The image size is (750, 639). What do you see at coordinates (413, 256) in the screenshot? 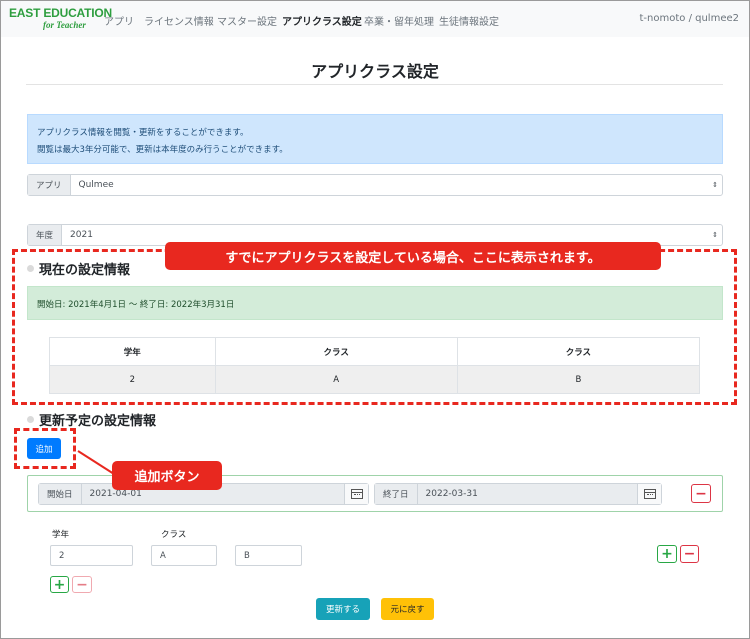
I see `annotation-callout-current: すでにアプリクラスを設定している場合、ここに表示されます。` at bounding box center [413, 256].